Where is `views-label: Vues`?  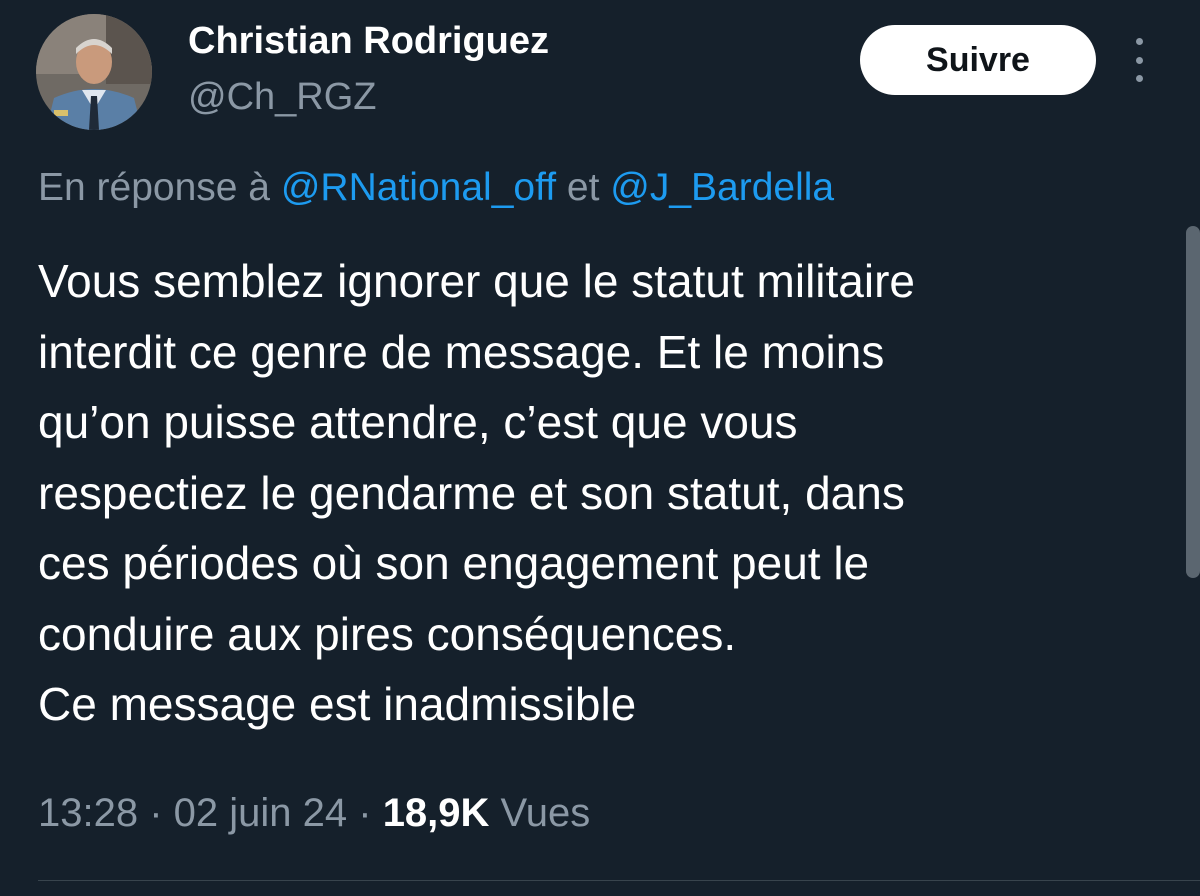
views-label: Vues is located at coordinates (540, 813).